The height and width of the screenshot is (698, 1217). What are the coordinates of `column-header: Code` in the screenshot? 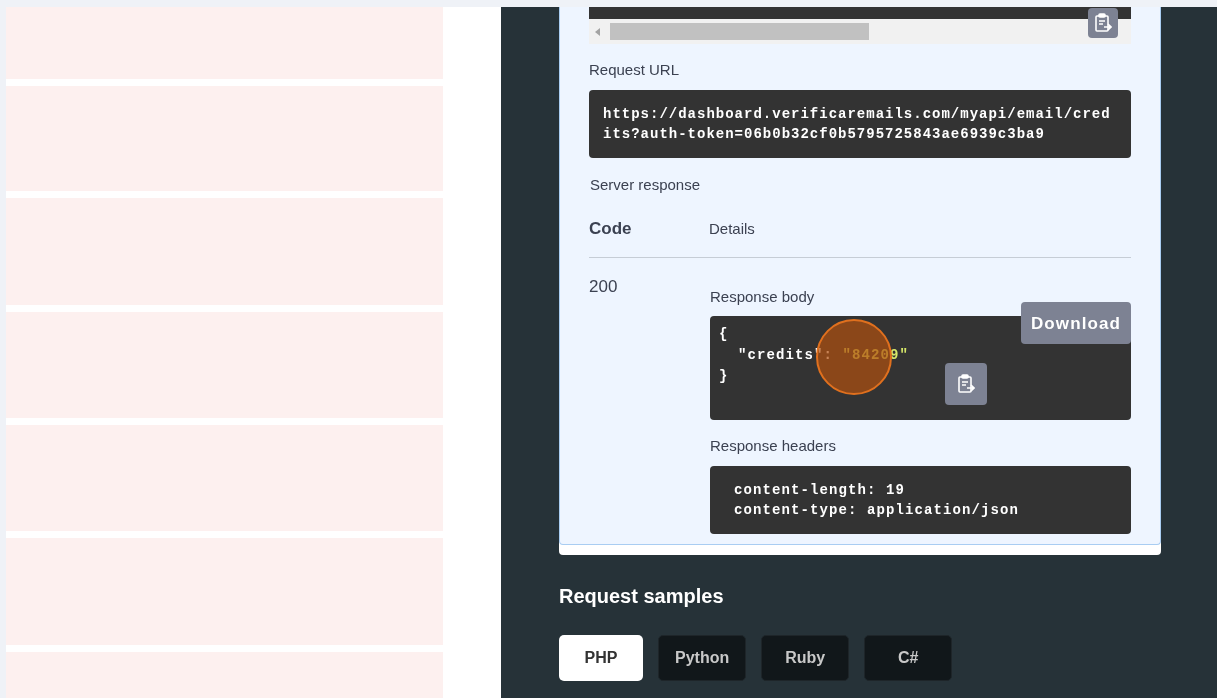 It's located at (611, 229).